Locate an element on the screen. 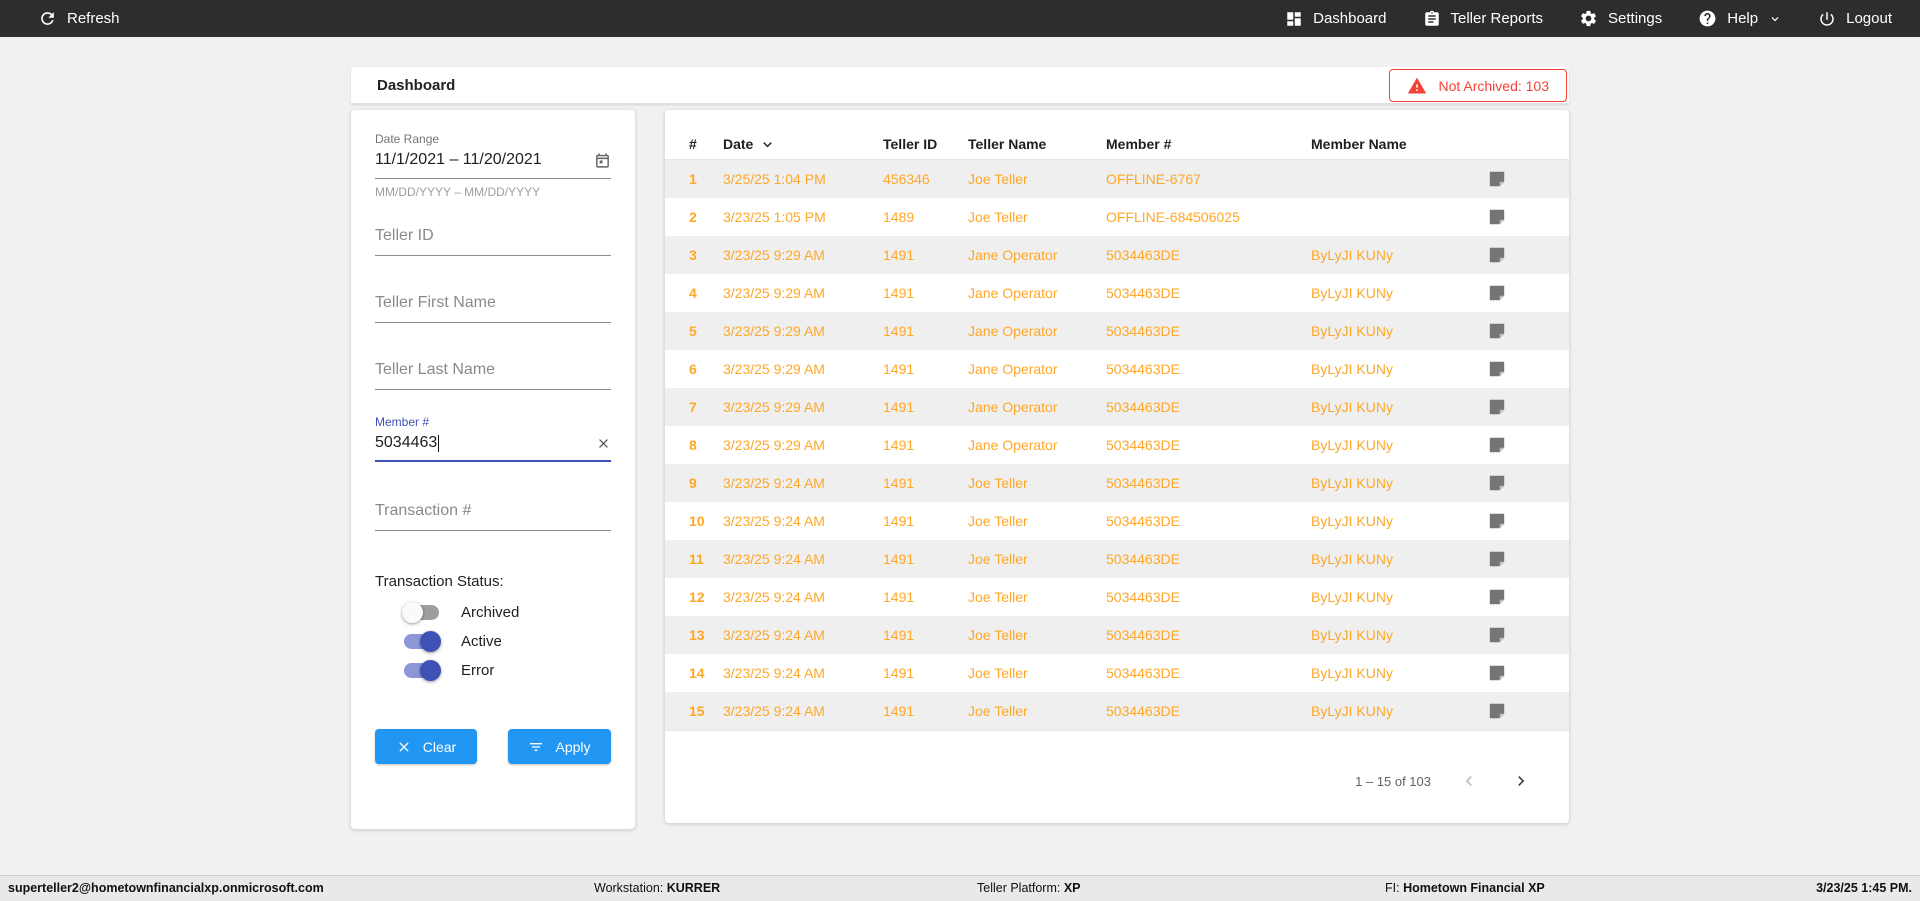 This screenshot has width=1920, height=901. clear-field-icon is located at coordinates (603, 443).